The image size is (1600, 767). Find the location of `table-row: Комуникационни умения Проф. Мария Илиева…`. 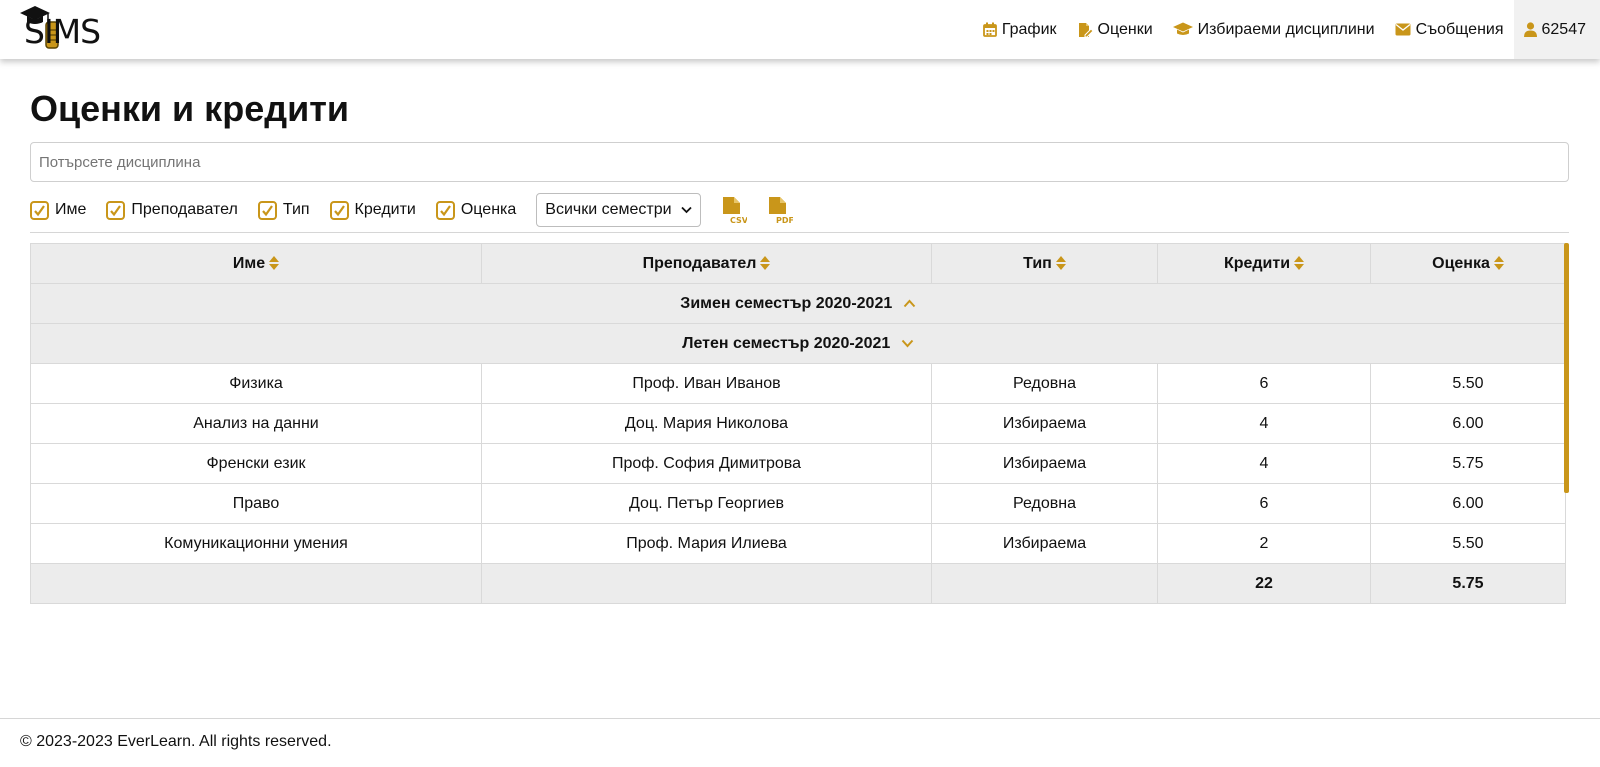

table-row: Комуникационни умения Проф. Мария Илиева… is located at coordinates (798, 543).